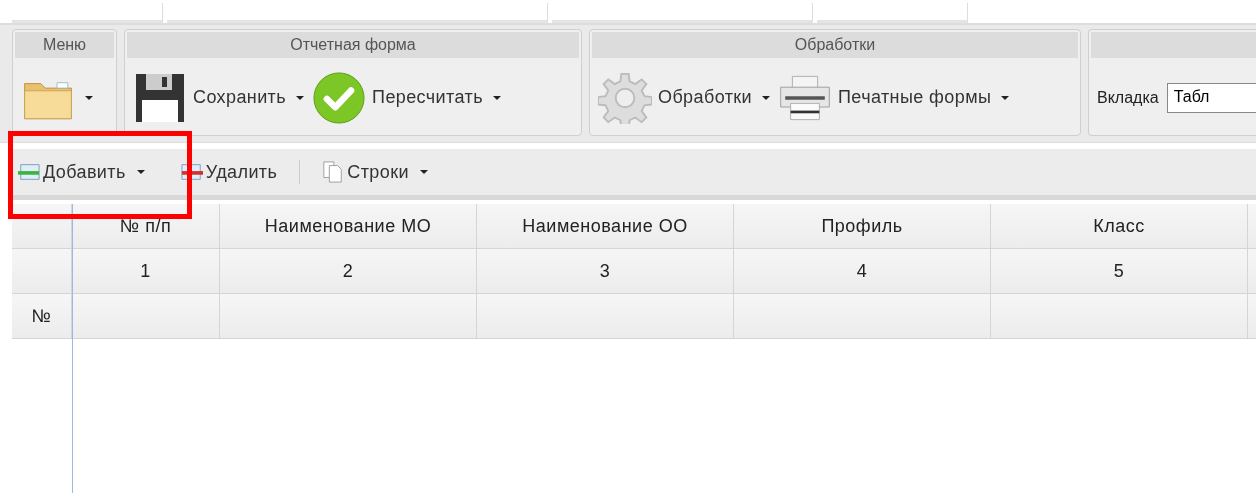 The width and height of the screenshot is (1256, 493). I want to click on group-title: Меню, so click(64, 45).